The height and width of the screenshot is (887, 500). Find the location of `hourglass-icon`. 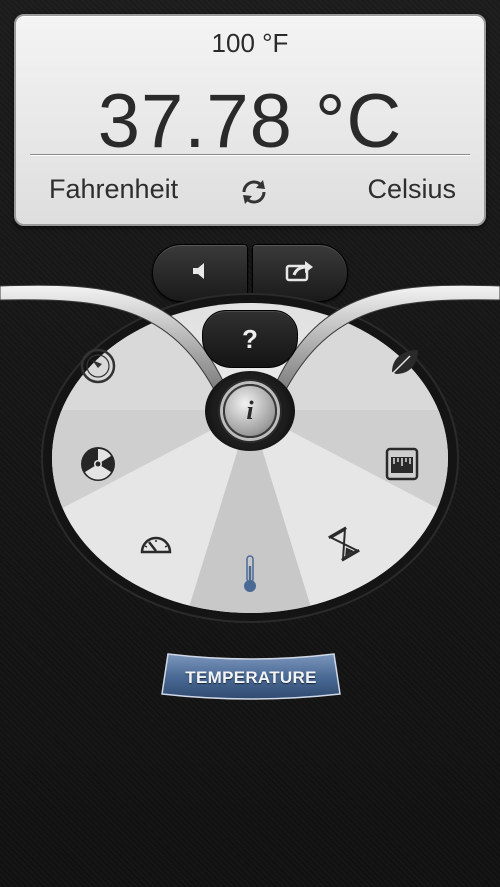

hourglass-icon is located at coordinates (344, 544).